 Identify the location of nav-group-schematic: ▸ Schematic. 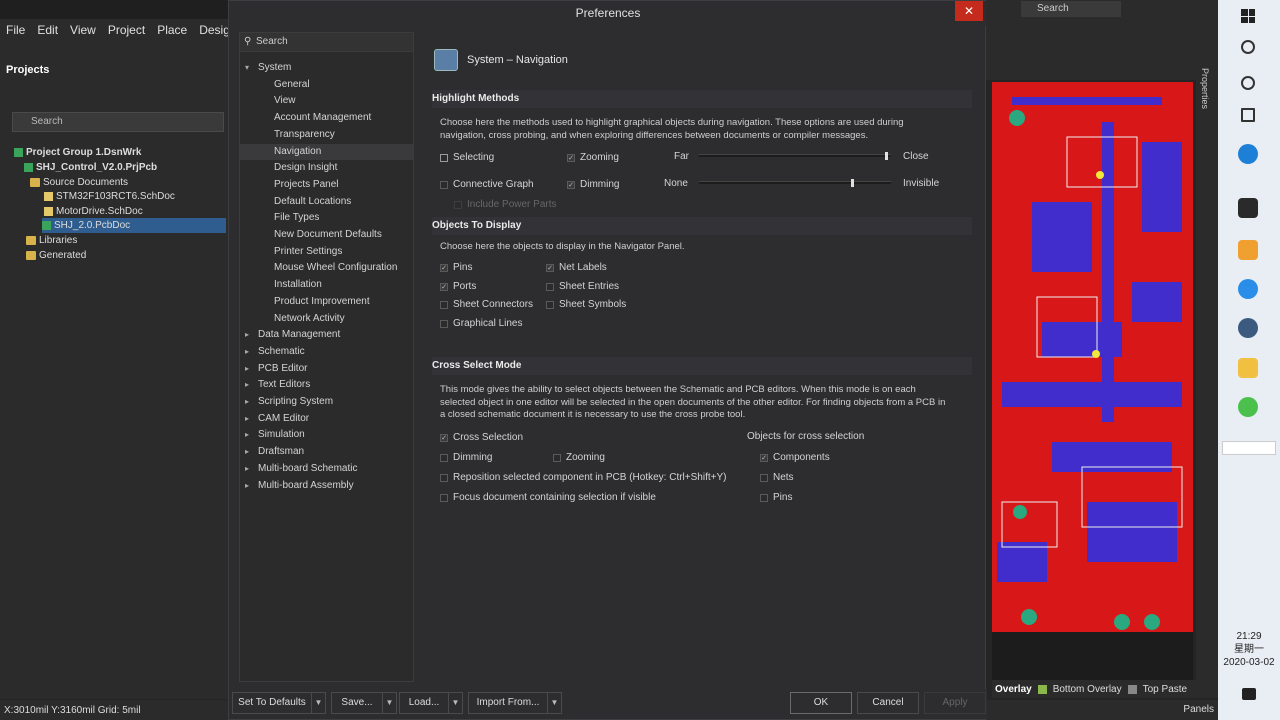
(326, 352).